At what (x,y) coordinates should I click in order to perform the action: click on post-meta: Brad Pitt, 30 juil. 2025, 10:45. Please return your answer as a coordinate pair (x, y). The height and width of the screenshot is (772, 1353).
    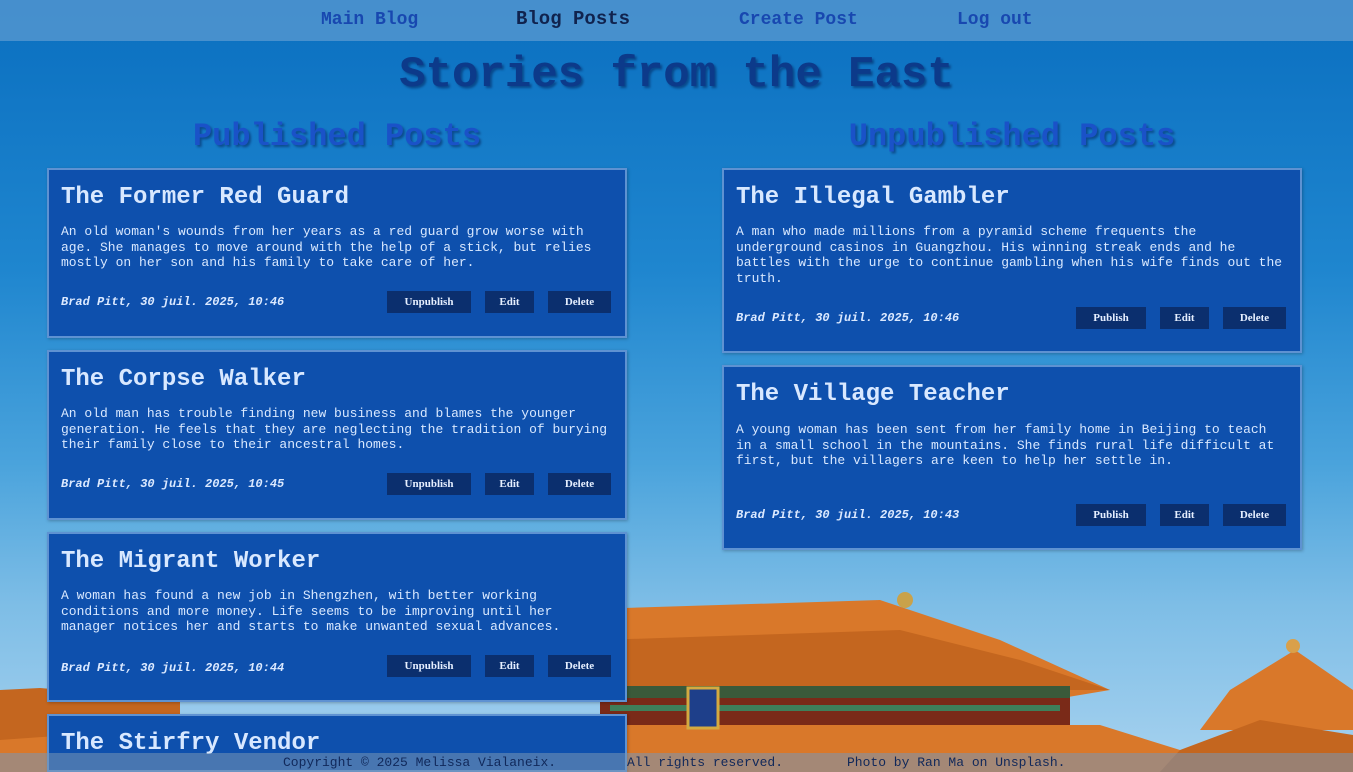
    Looking at the image, I should click on (173, 484).